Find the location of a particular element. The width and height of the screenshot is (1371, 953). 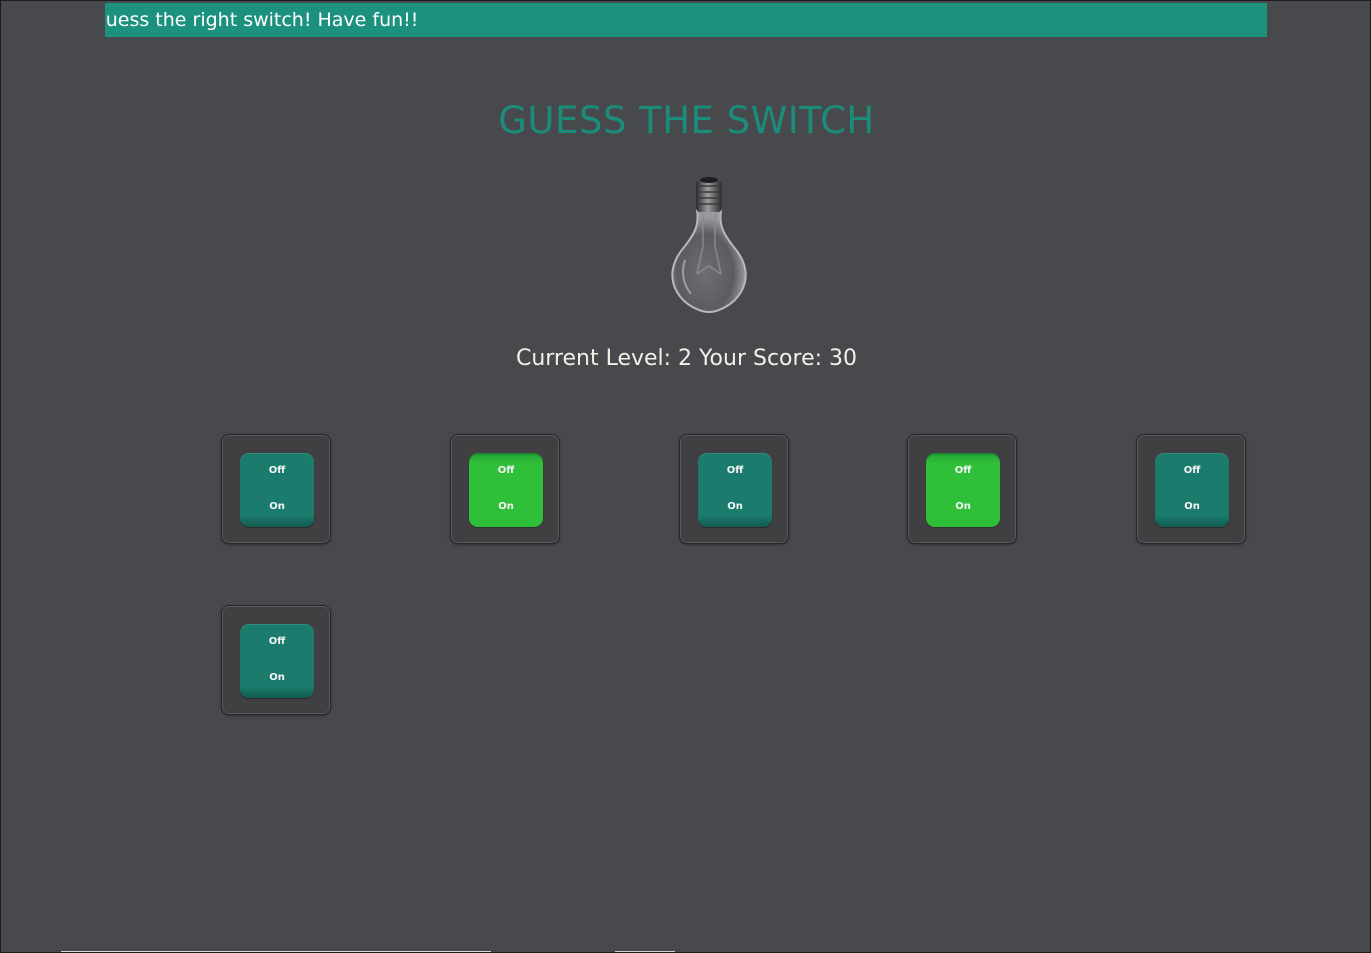

switch-plate-2: Off On is located at coordinates (505, 489).